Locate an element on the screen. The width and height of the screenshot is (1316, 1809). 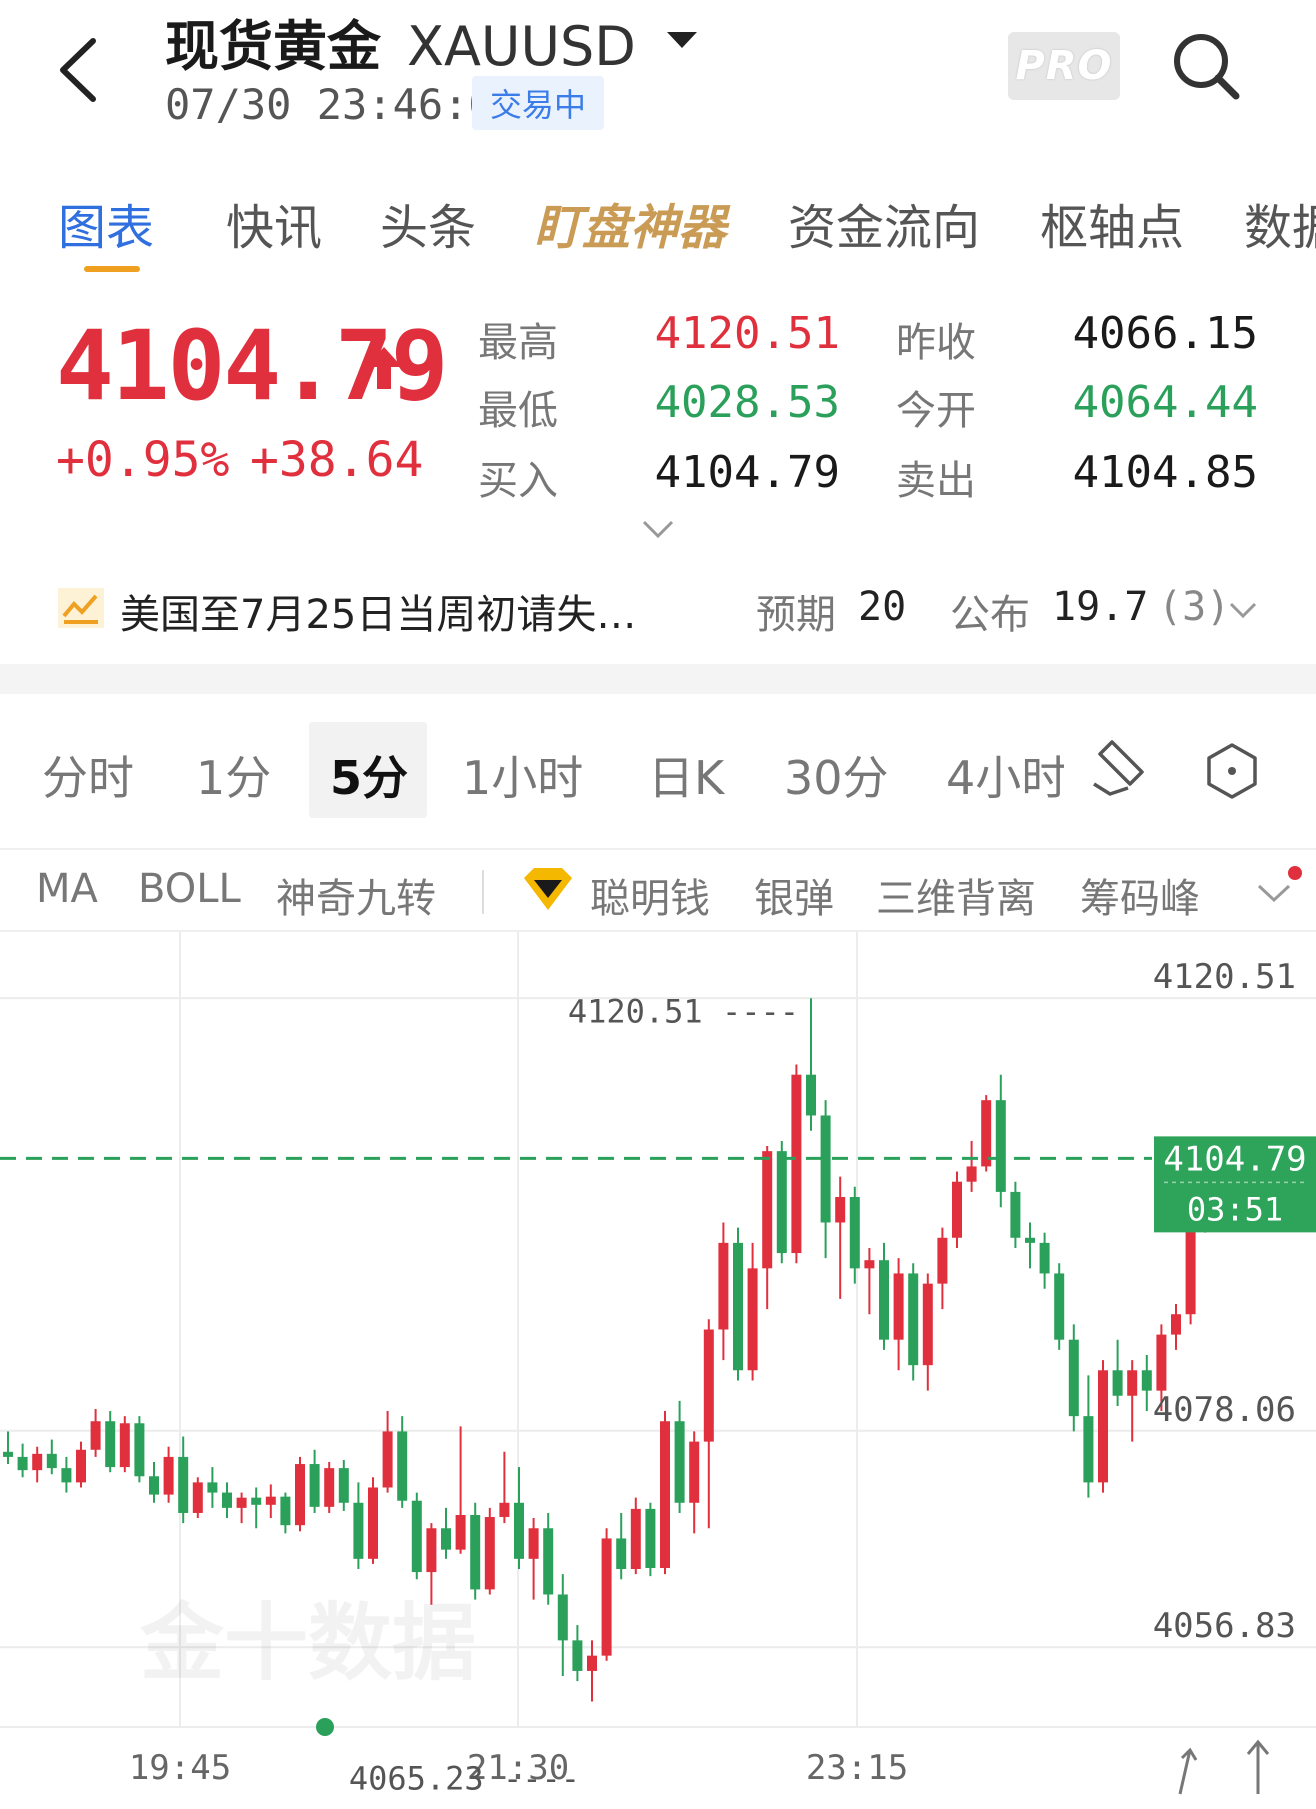
drawing-tool-icon is located at coordinates (1120, 769).